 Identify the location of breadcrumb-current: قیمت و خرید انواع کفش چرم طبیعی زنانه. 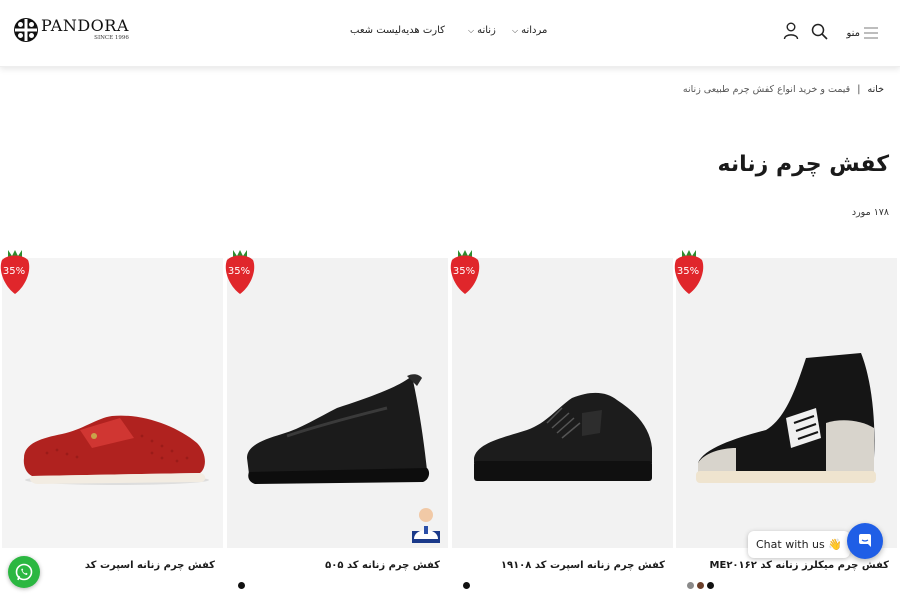
(766, 89).